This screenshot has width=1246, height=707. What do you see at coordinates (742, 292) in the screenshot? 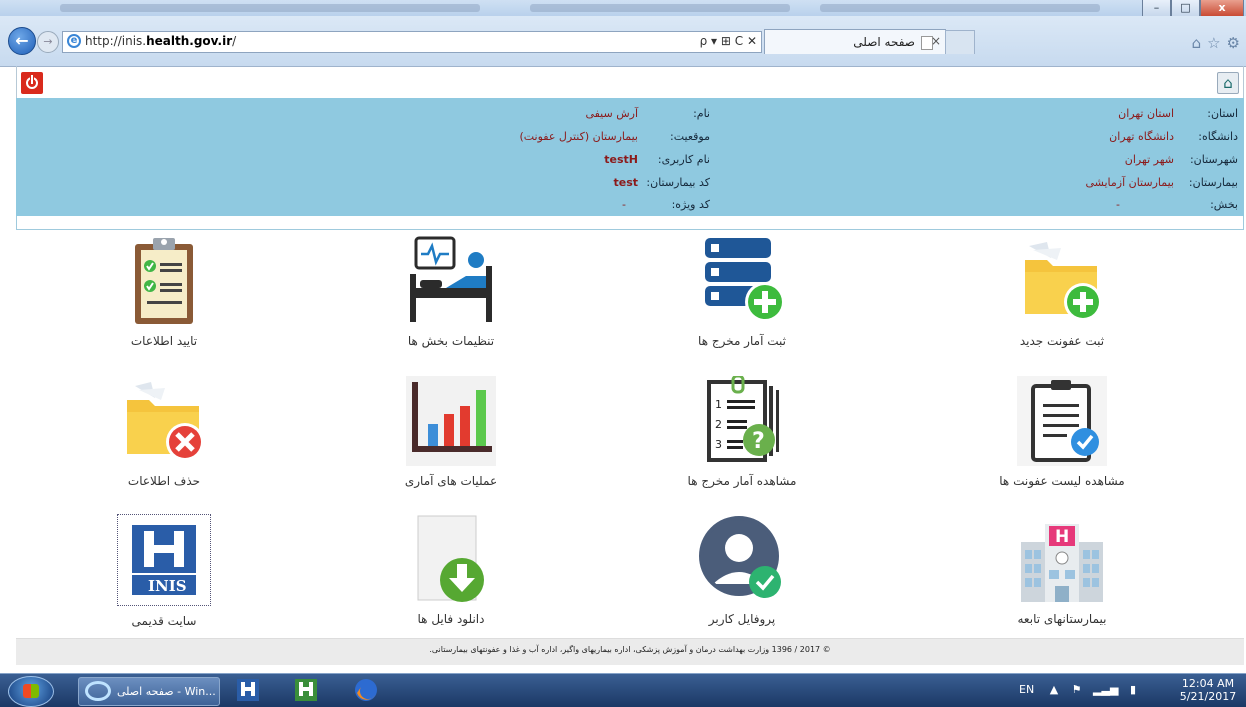
I see `tile-discharge-stats: ثبت آمار مخرج ها` at bounding box center [742, 292].